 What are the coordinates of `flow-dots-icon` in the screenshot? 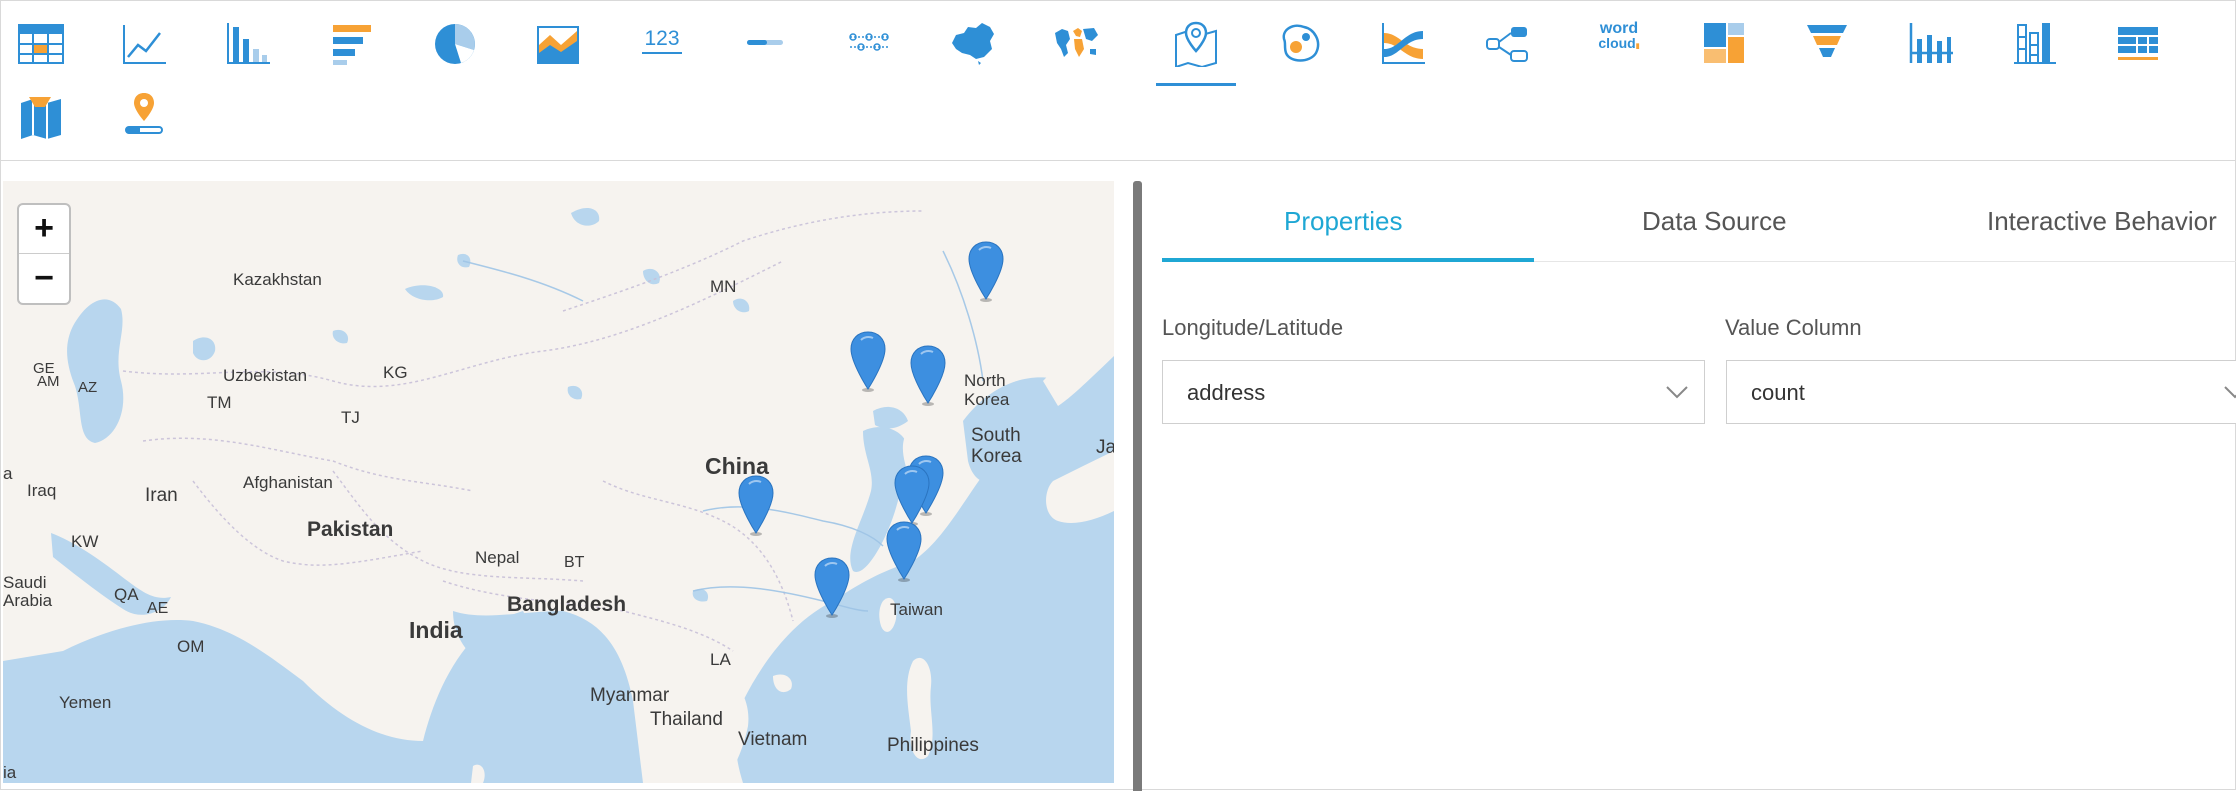 It's located at (869, 41).